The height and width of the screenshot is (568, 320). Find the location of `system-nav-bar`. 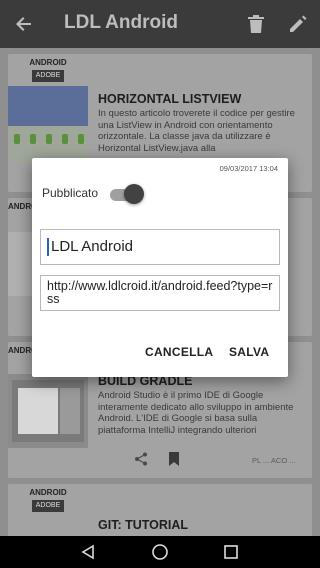

system-nav-bar is located at coordinates (160, 552).